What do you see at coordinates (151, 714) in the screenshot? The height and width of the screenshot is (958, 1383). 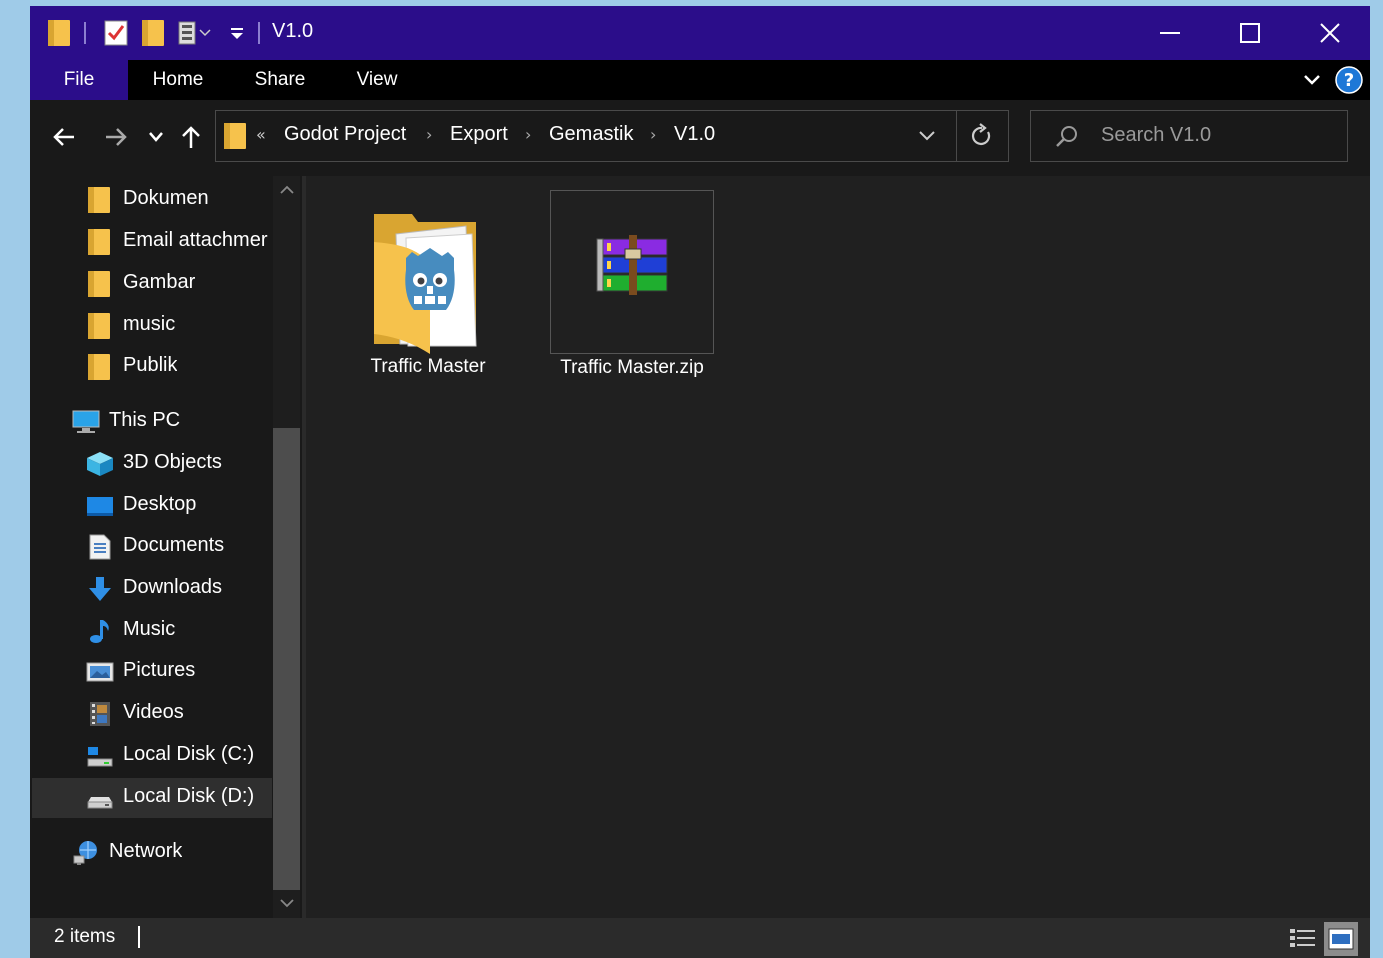 I see `sidebar-item-videos: Videos` at bounding box center [151, 714].